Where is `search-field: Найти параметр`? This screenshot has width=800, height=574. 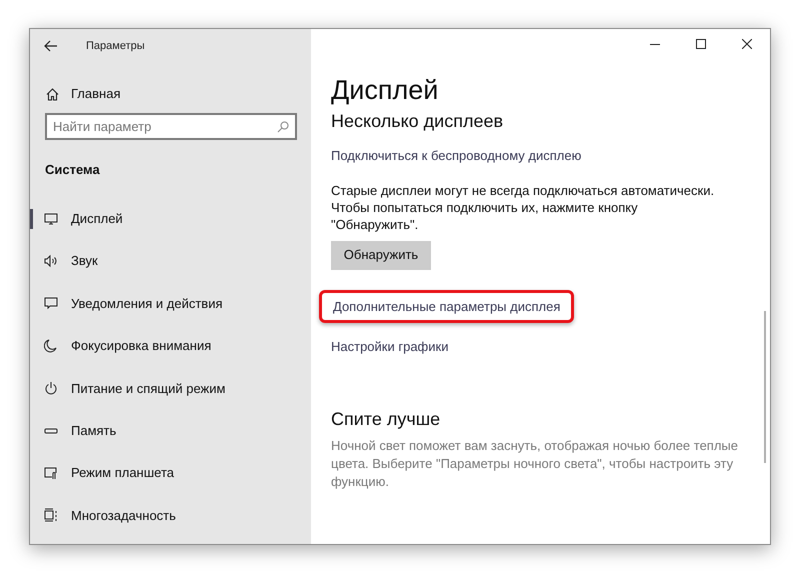 search-field: Найти параметр is located at coordinates (171, 126).